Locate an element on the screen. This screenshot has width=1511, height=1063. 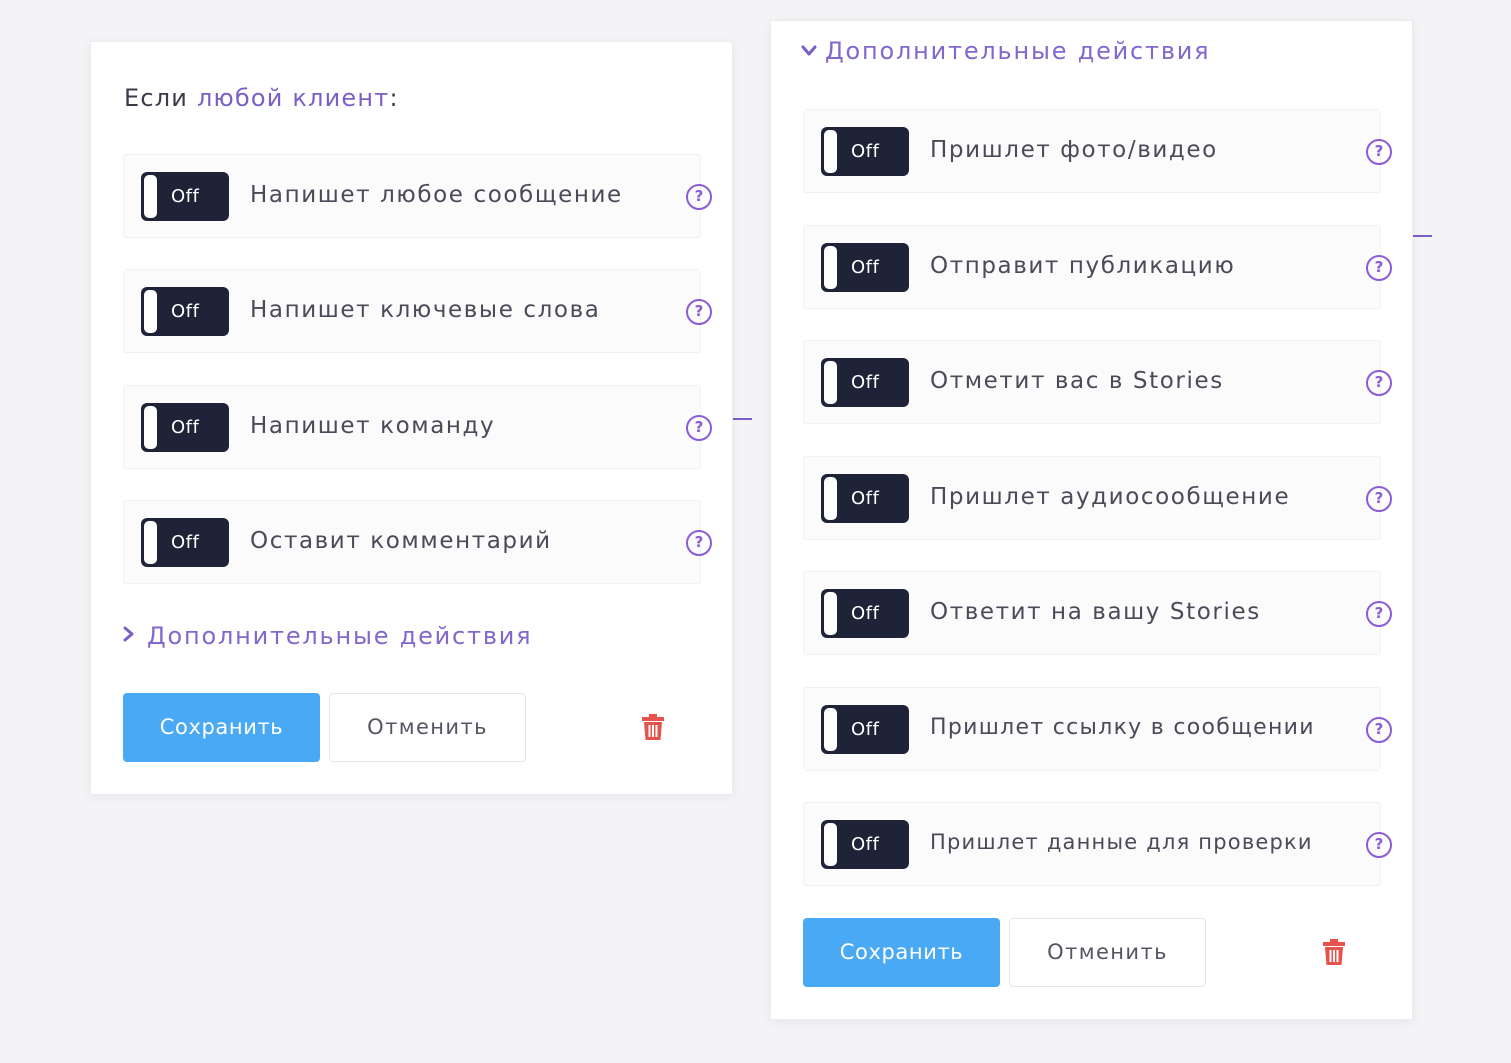
action-row-publication: Off Отправит публикацию ? is located at coordinates (1097, 267).